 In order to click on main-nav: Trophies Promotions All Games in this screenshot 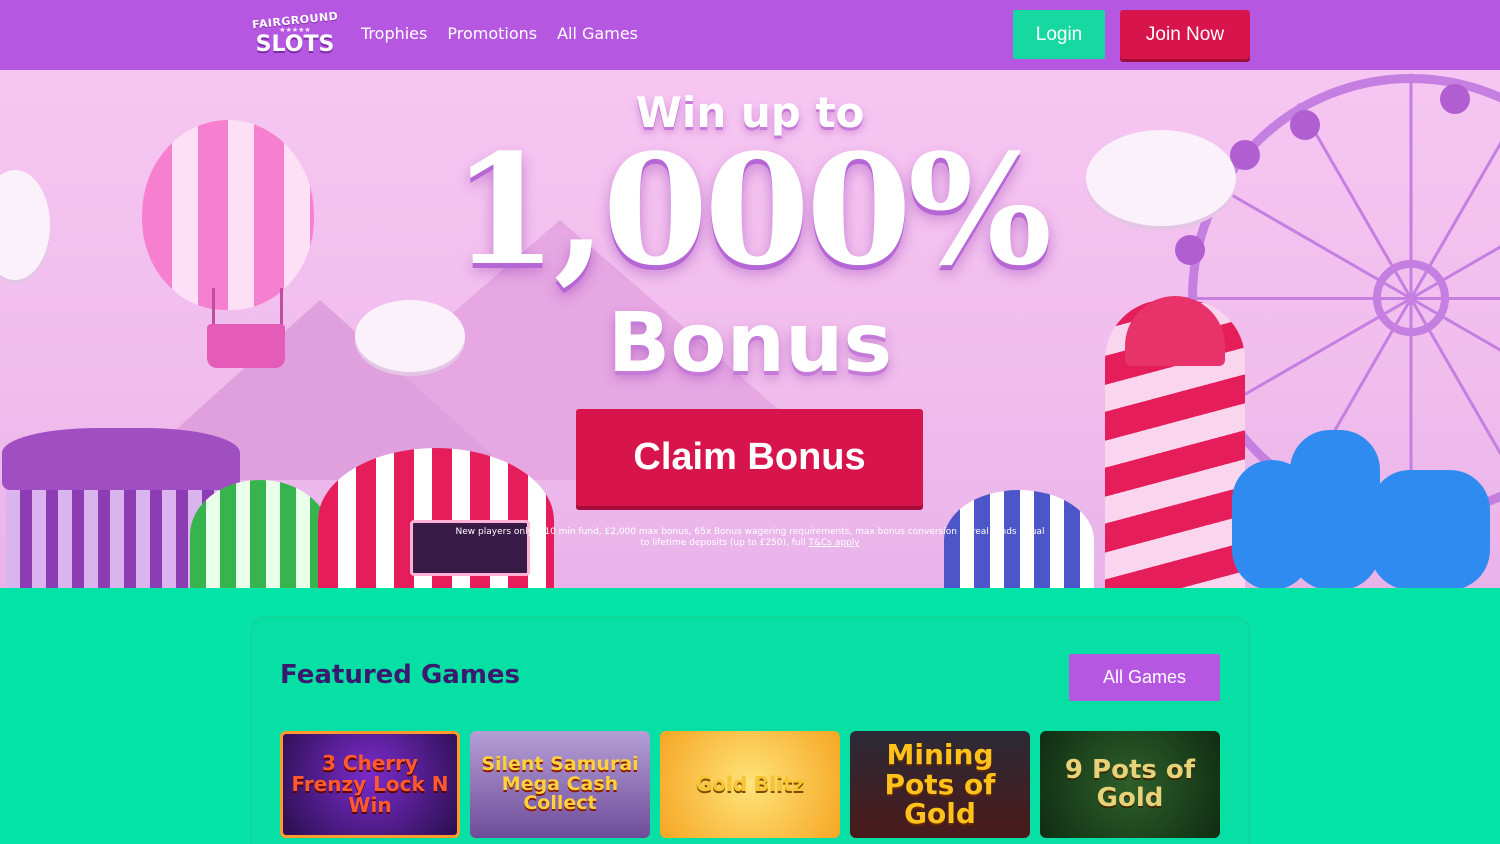, I will do `click(499, 33)`.